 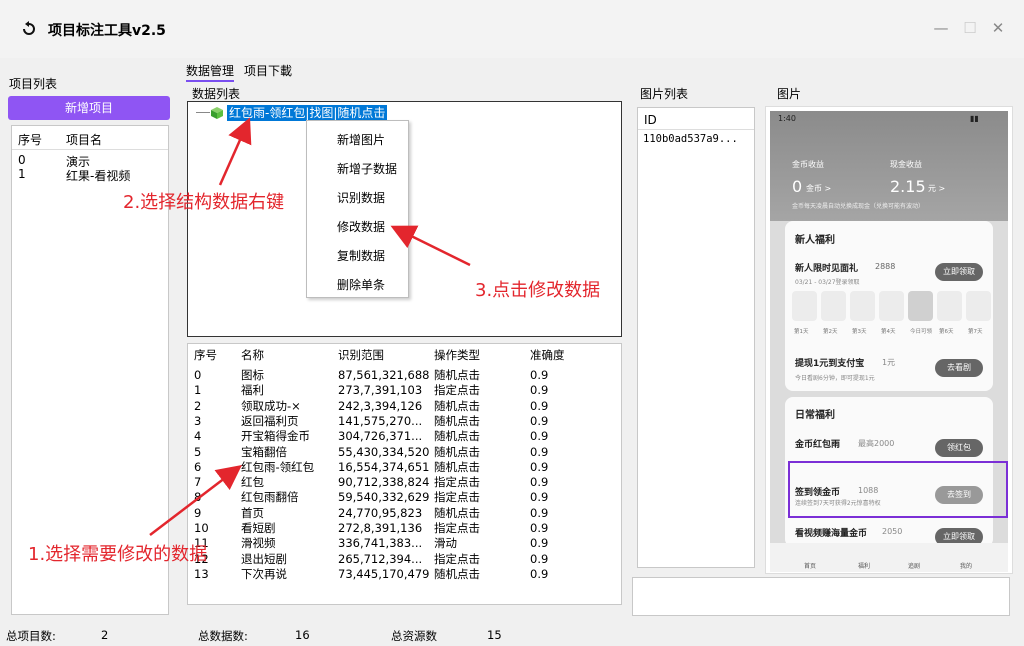 I want to click on row-index: 6, so click(x=197, y=467).